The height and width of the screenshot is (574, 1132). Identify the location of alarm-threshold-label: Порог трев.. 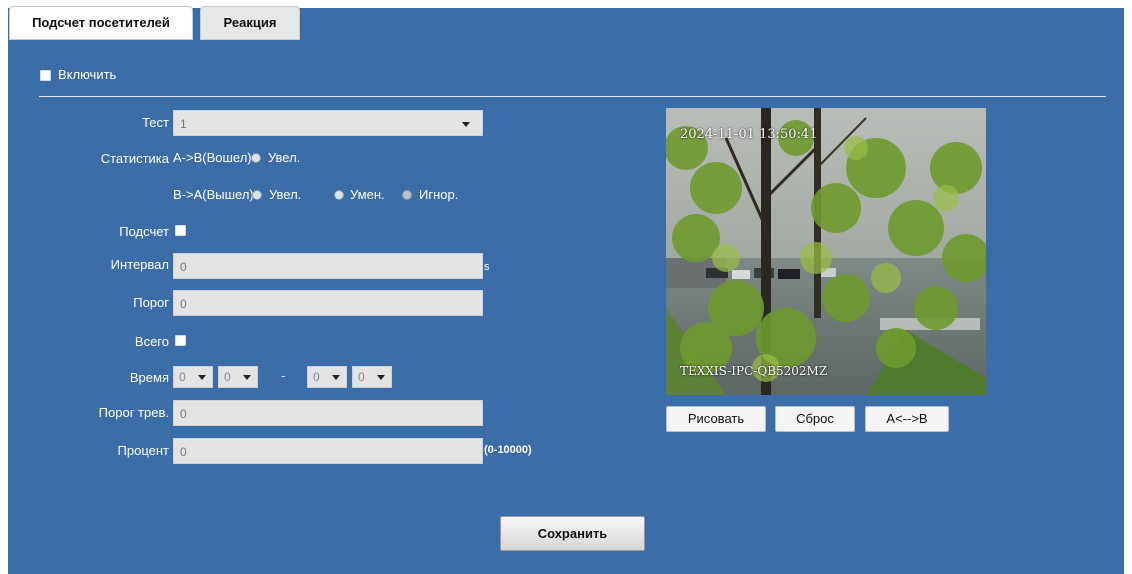
(133, 412).